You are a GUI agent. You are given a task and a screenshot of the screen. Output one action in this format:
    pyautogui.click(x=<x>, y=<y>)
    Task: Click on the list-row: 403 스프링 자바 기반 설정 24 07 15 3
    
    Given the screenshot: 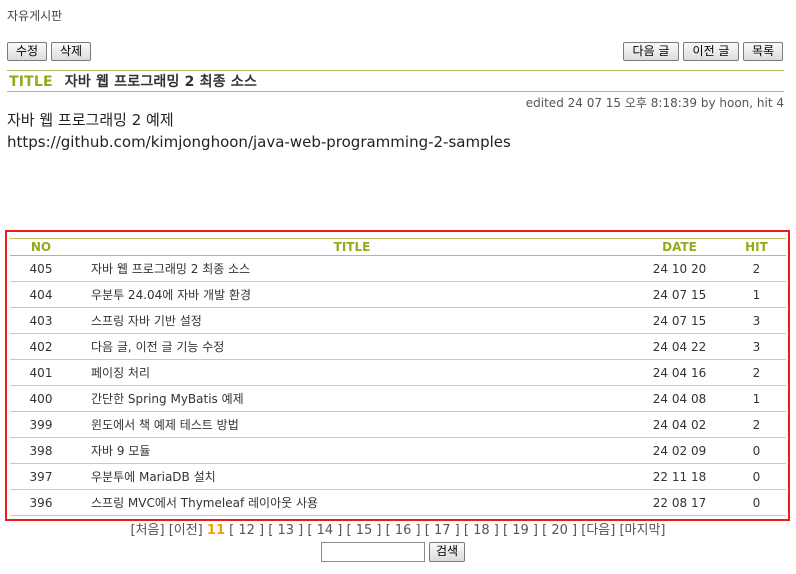 What is the action you would take?
    pyautogui.click(x=398, y=320)
    